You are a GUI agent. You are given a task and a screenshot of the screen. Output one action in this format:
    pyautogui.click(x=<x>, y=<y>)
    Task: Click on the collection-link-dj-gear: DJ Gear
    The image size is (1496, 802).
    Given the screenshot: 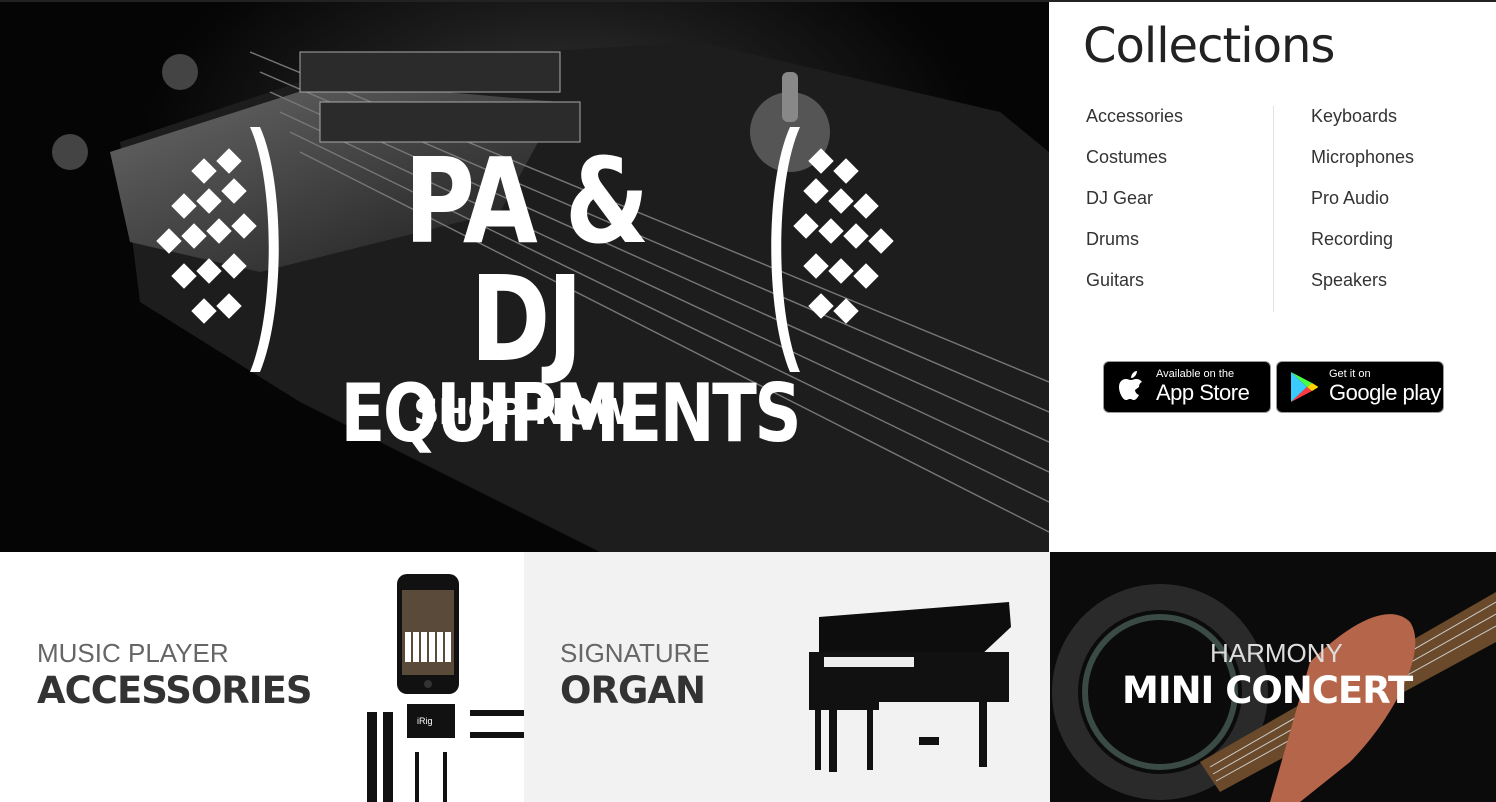 What is the action you would take?
    pyautogui.click(x=1119, y=198)
    